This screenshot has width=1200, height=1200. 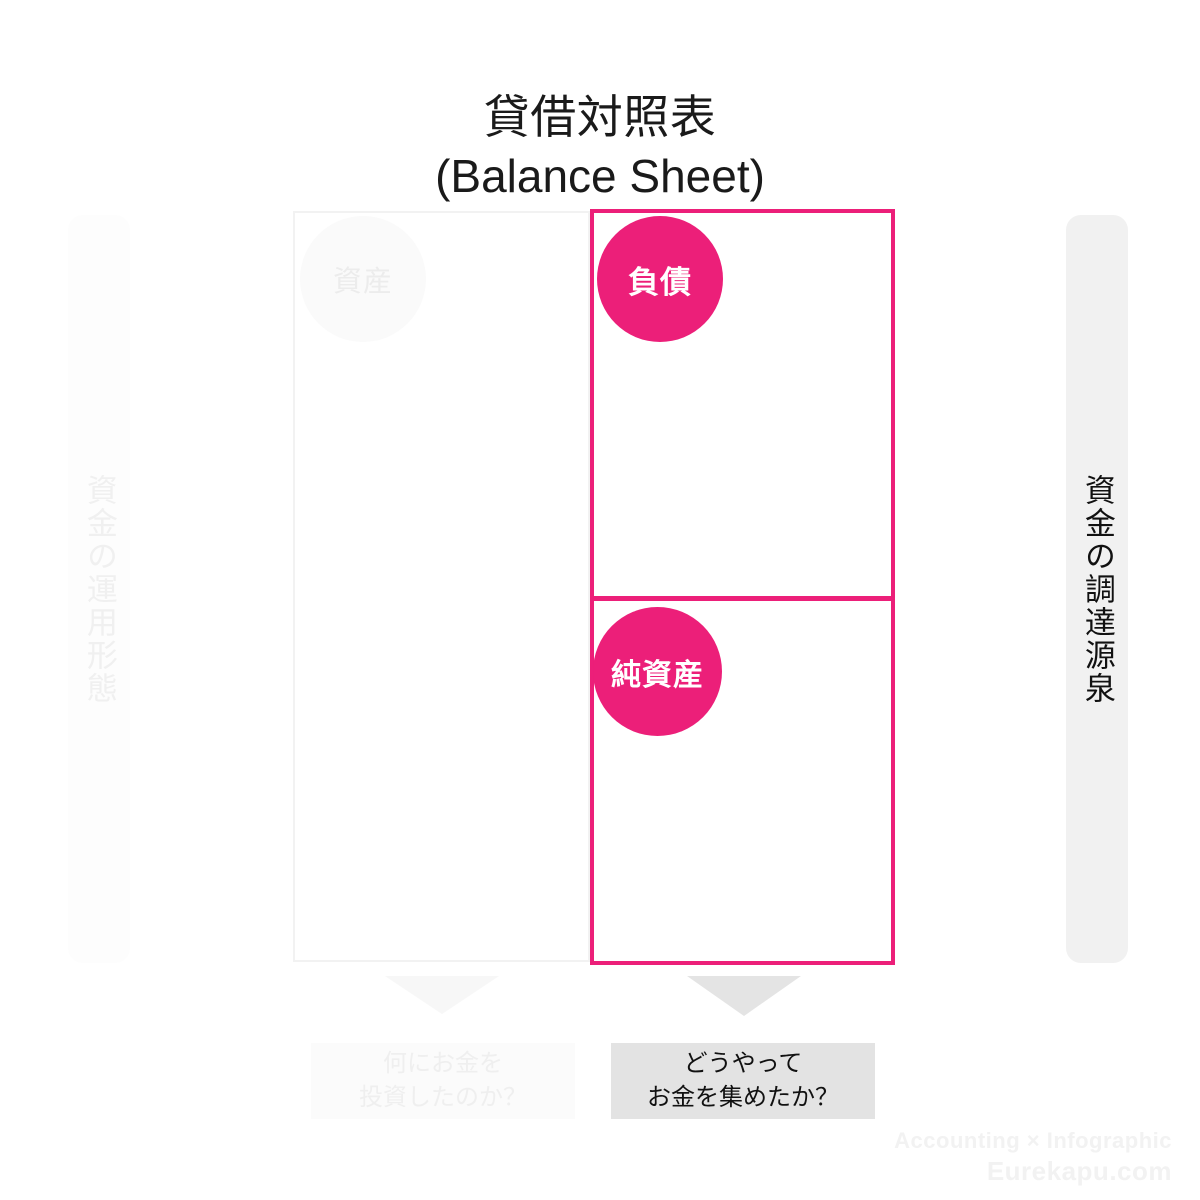 I want to click on page-title-english: (Balance Sheet), so click(x=600, y=175).